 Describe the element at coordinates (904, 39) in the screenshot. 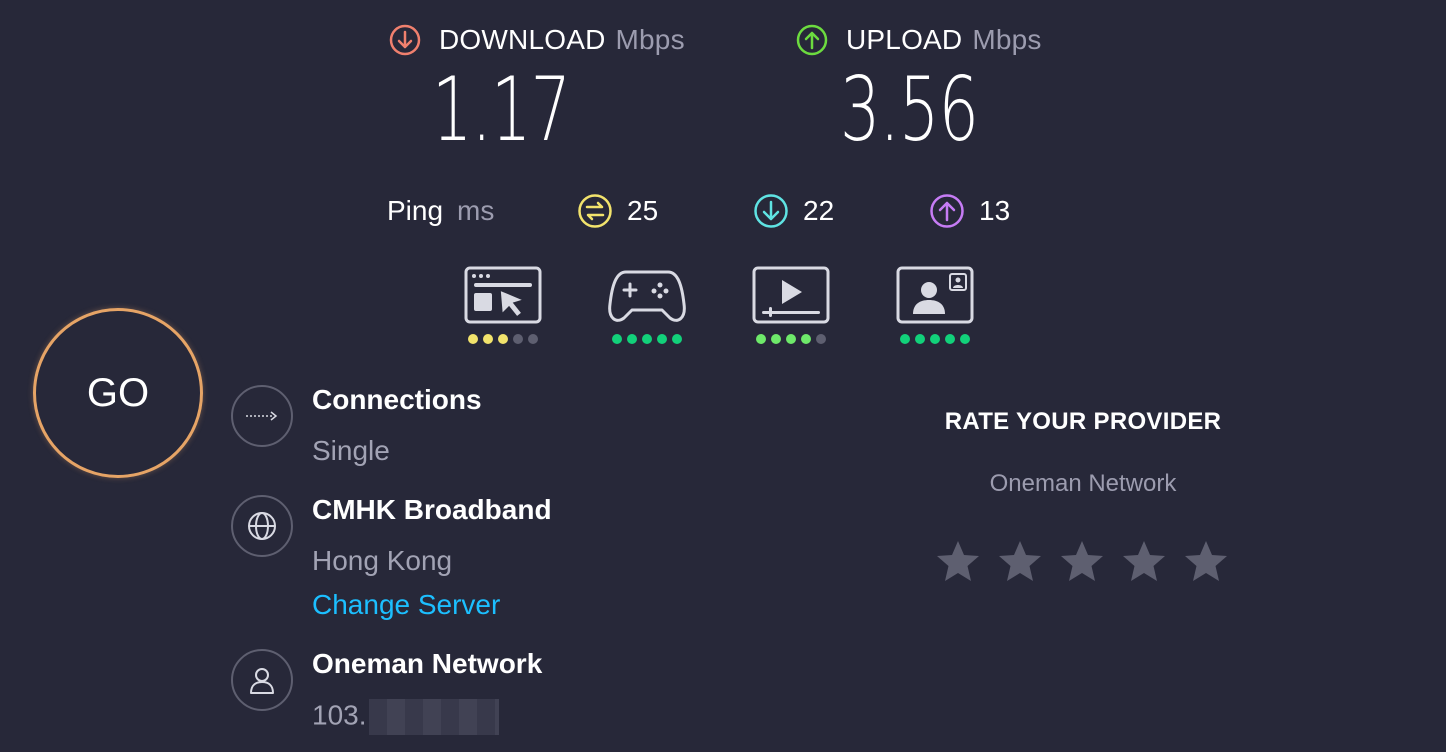

I see `upload-label: UPLOAD` at that location.